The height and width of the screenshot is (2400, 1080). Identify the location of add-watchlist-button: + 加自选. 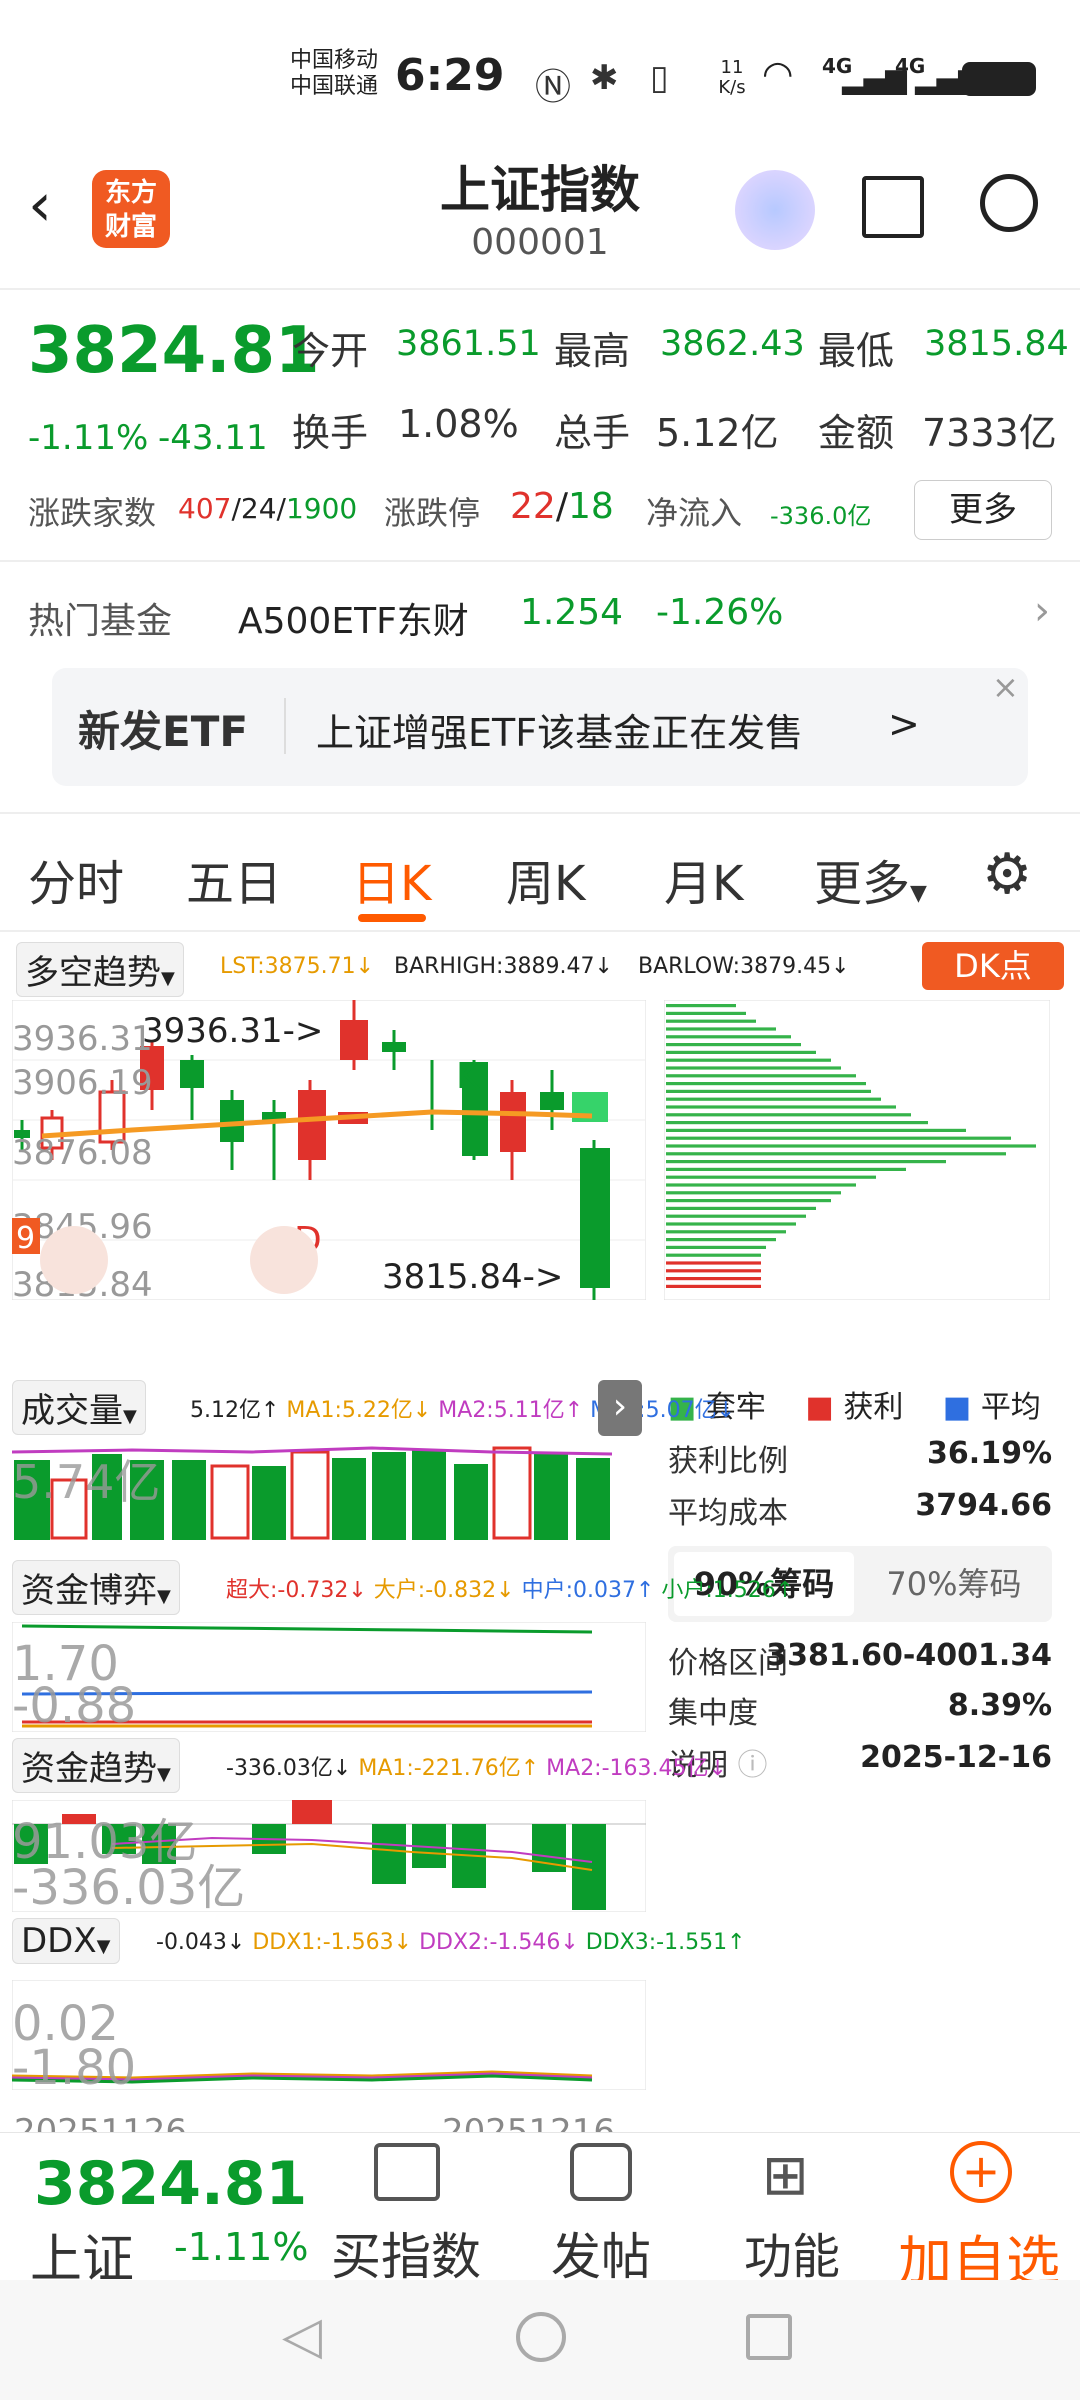
(979, 2213).